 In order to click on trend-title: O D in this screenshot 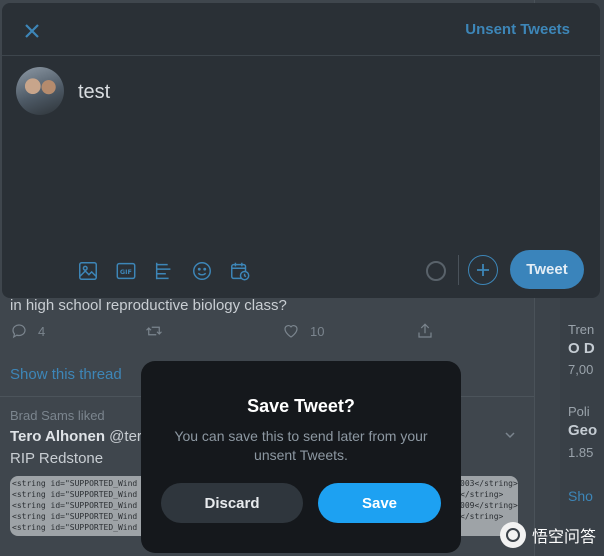, I will do `click(586, 348)`.